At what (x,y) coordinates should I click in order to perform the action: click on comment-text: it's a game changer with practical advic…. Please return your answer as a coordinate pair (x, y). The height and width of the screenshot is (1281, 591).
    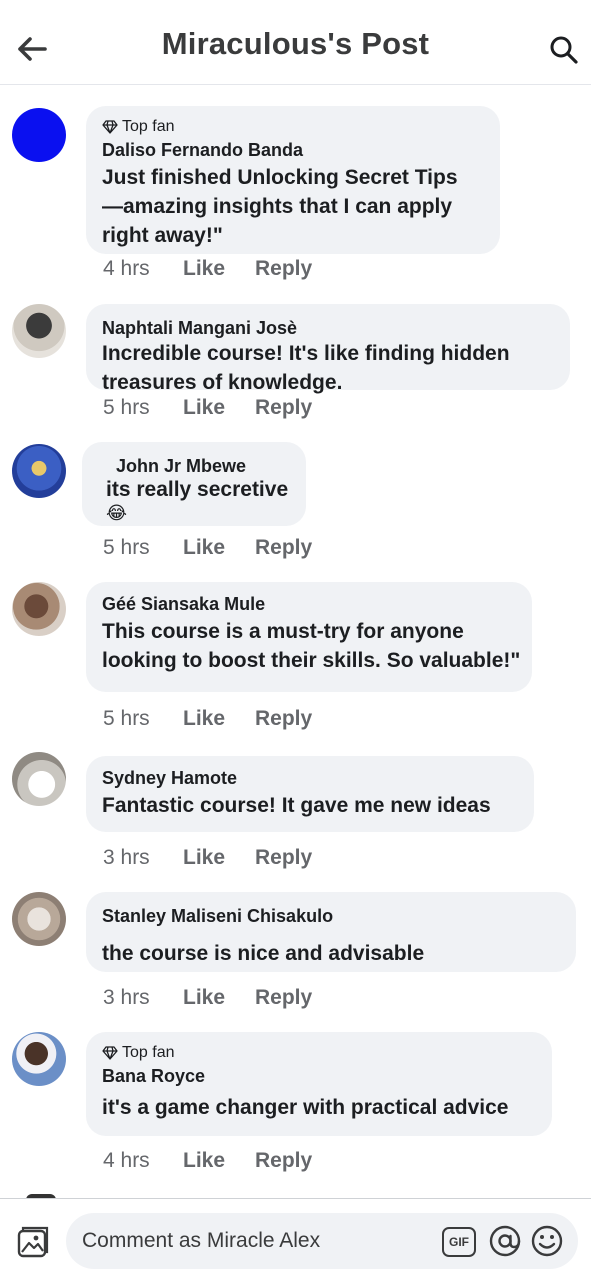
    Looking at the image, I should click on (305, 1107).